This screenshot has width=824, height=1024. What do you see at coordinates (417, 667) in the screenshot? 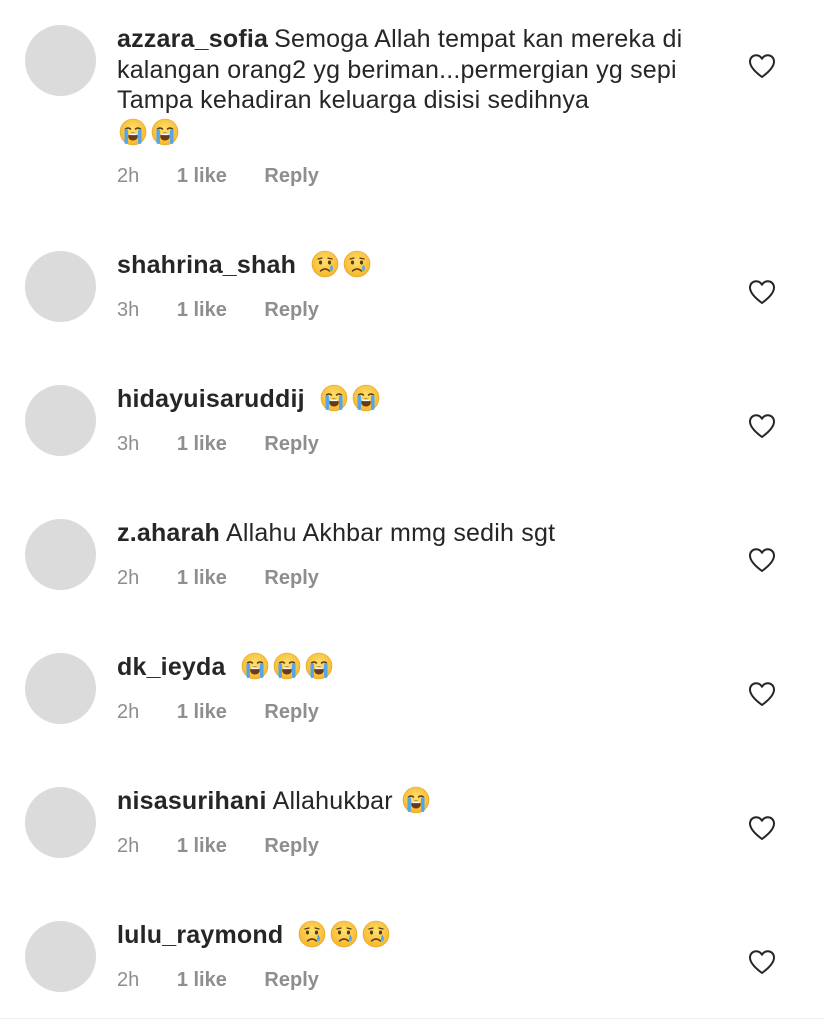
I see `comment-text-block: dk_ieyda` at bounding box center [417, 667].